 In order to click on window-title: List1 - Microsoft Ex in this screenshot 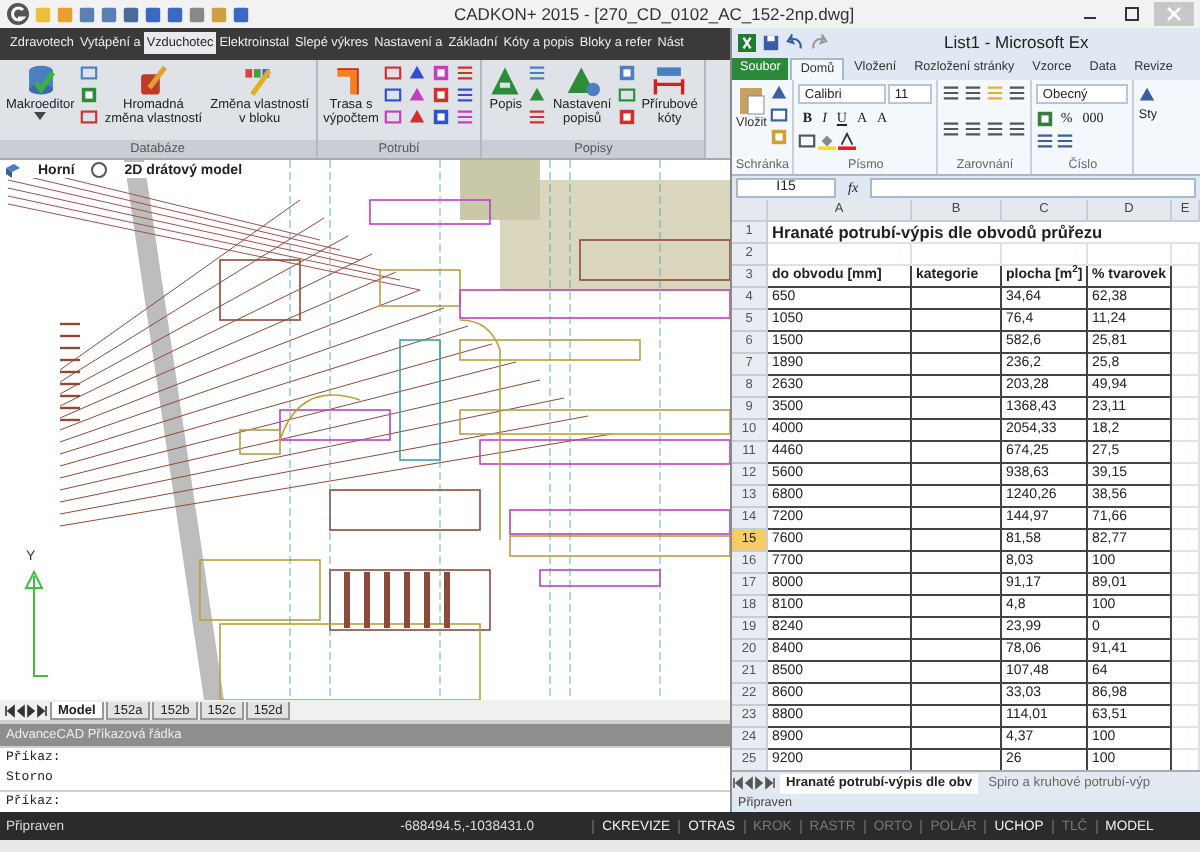, I will do `click(1016, 42)`.